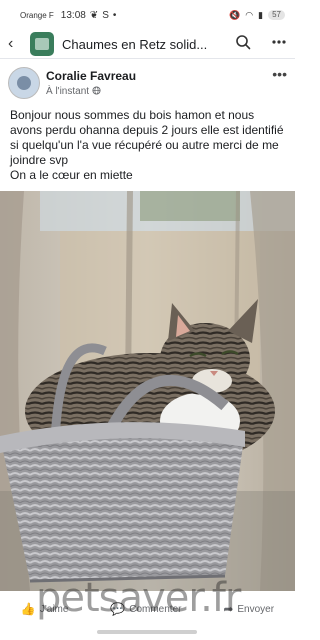 The image size is (320, 640). I want to click on app-actions, so click(261, 44).